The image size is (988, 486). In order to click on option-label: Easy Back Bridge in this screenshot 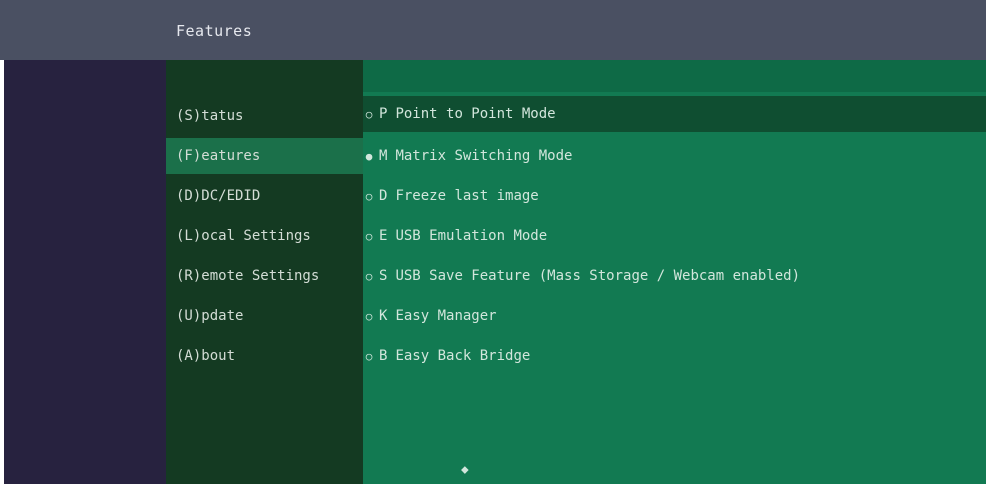, I will do `click(463, 356)`.